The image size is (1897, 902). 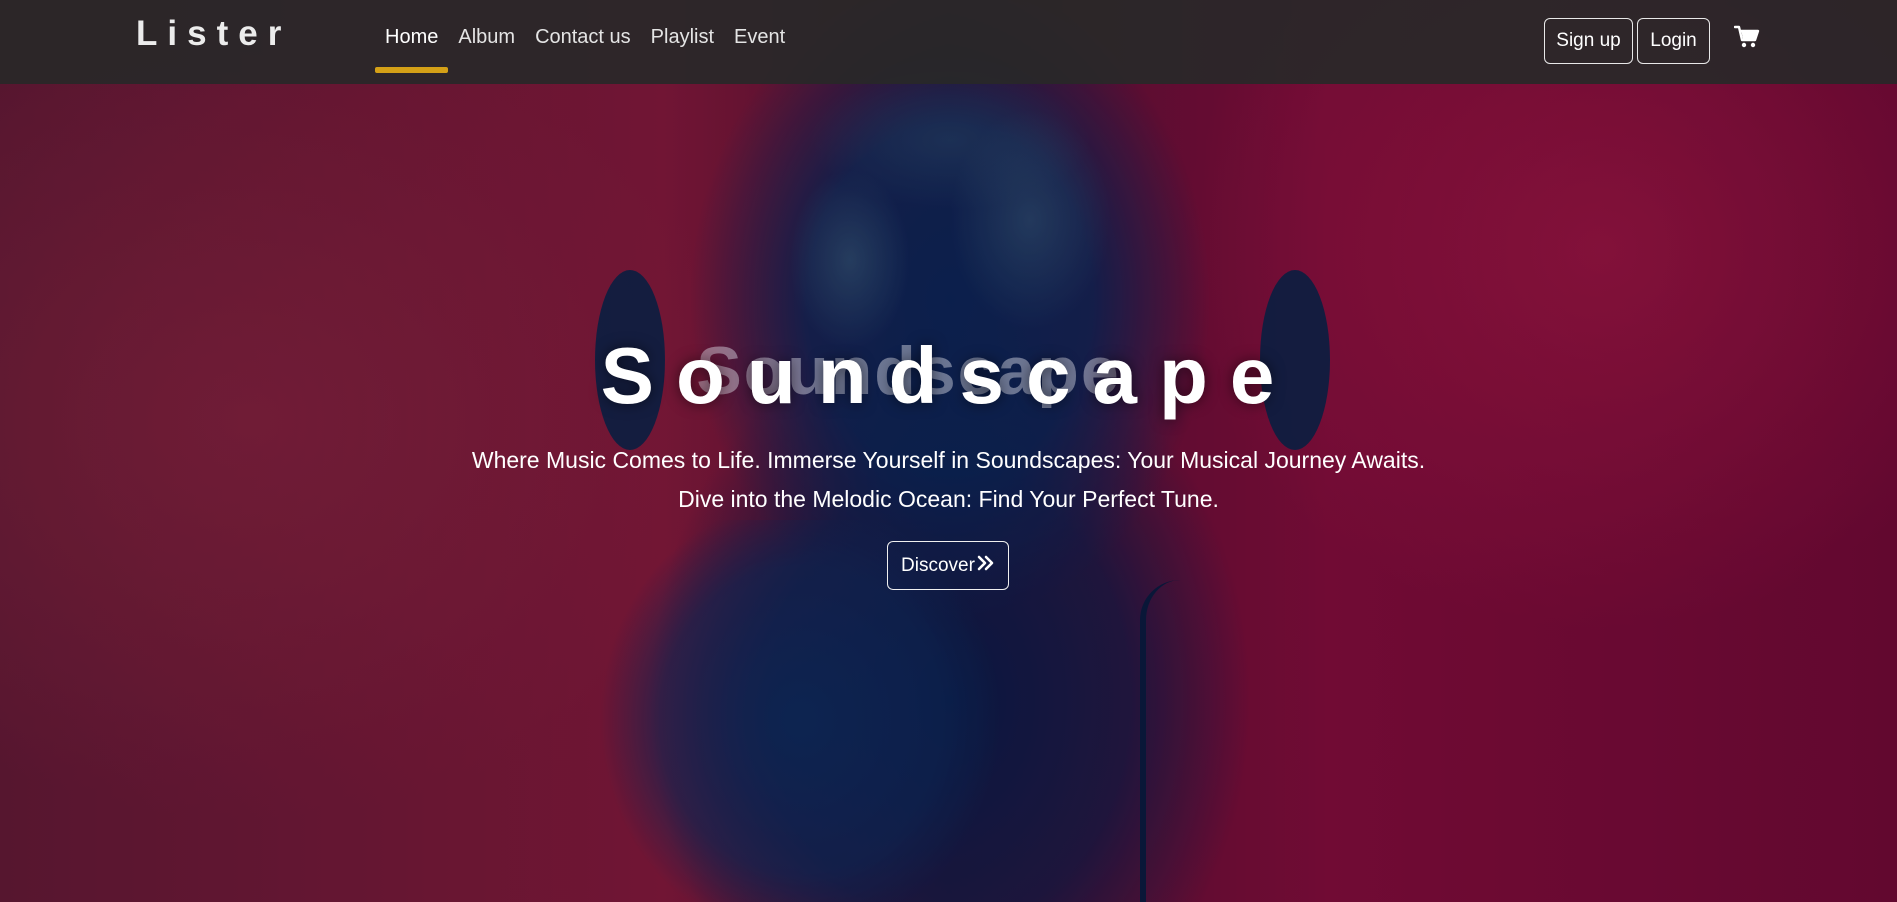 What do you see at coordinates (986, 565) in the screenshot?
I see `double-chevron-right-icon` at bounding box center [986, 565].